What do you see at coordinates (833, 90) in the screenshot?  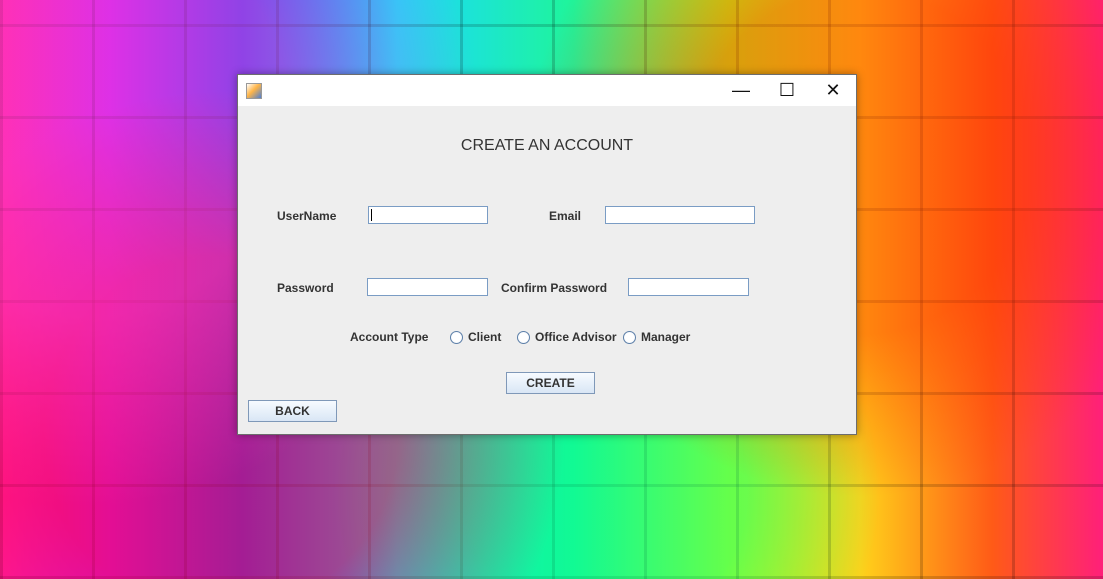 I see `close-button: ✕` at bounding box center [833, 90].